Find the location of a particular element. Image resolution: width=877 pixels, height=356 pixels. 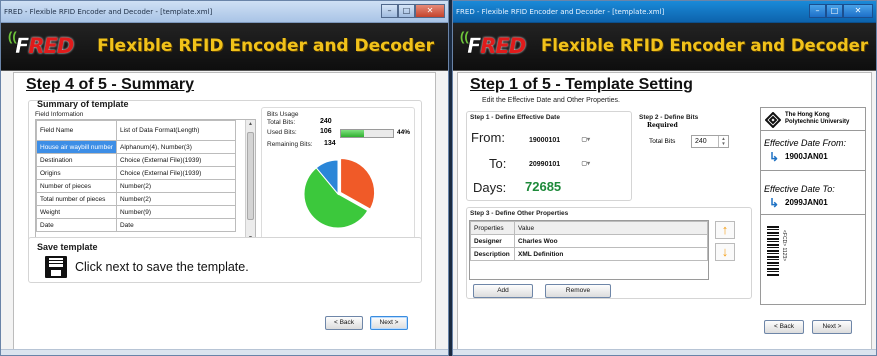

table-cell: House air waybill number is located at coordinates (76, 147).